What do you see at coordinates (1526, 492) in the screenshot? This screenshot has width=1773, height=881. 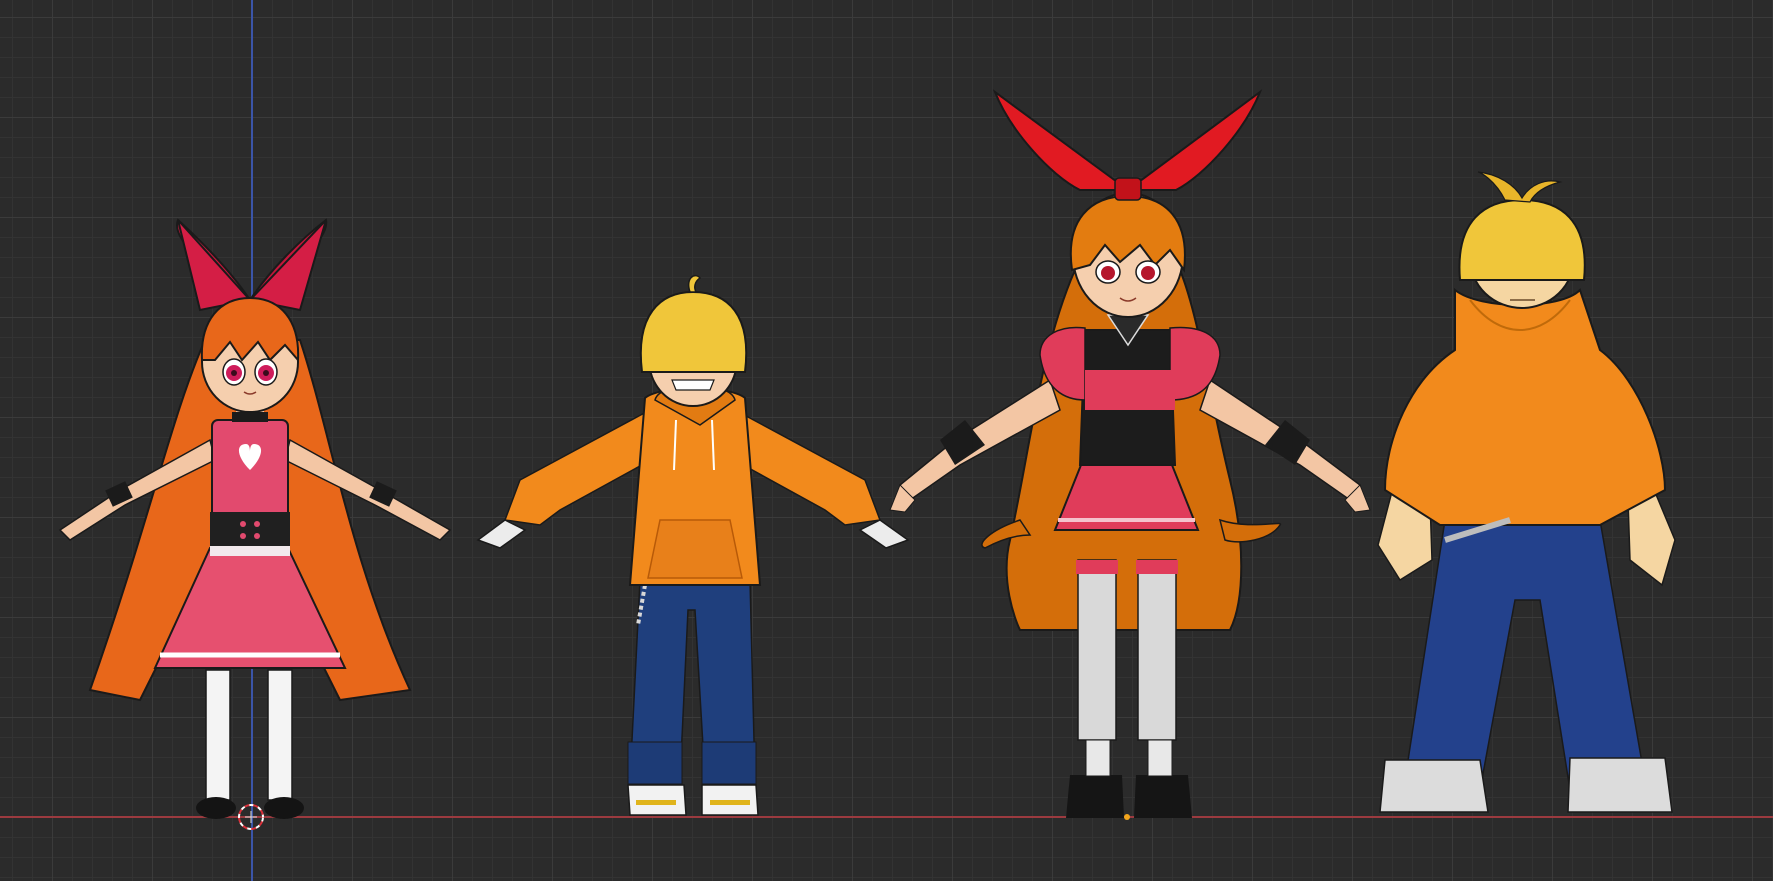 I see `character-boy-poncho` at bounding box center [1526, 492].